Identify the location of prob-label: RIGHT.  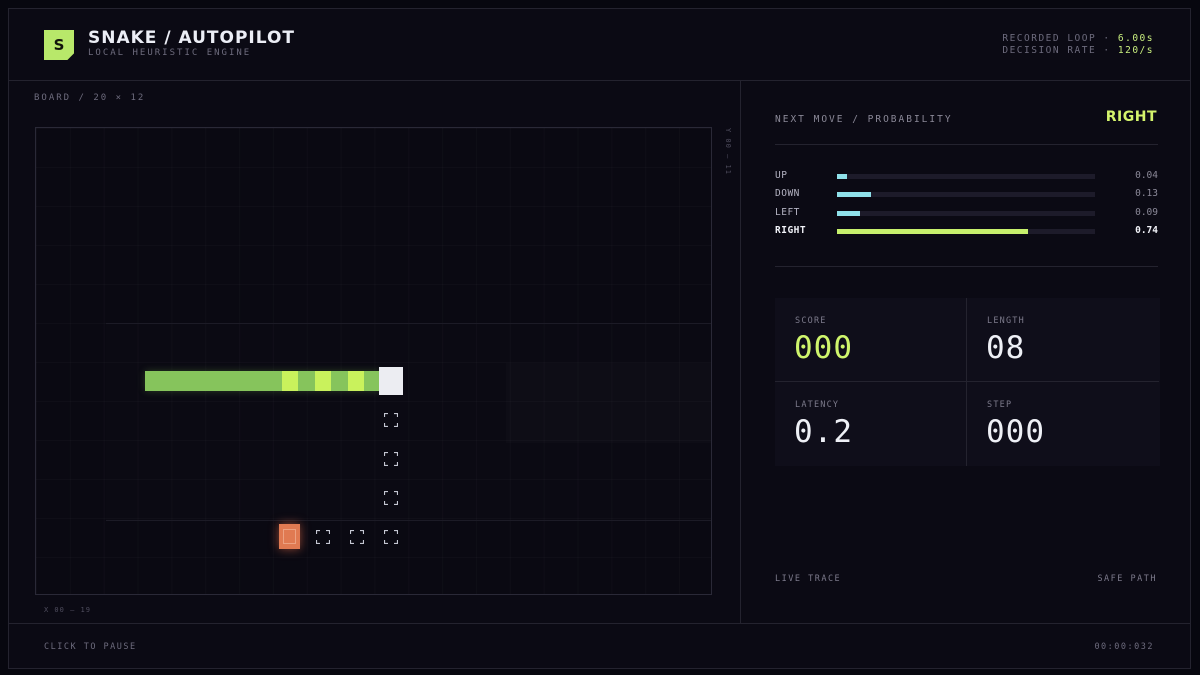
(791, 230).